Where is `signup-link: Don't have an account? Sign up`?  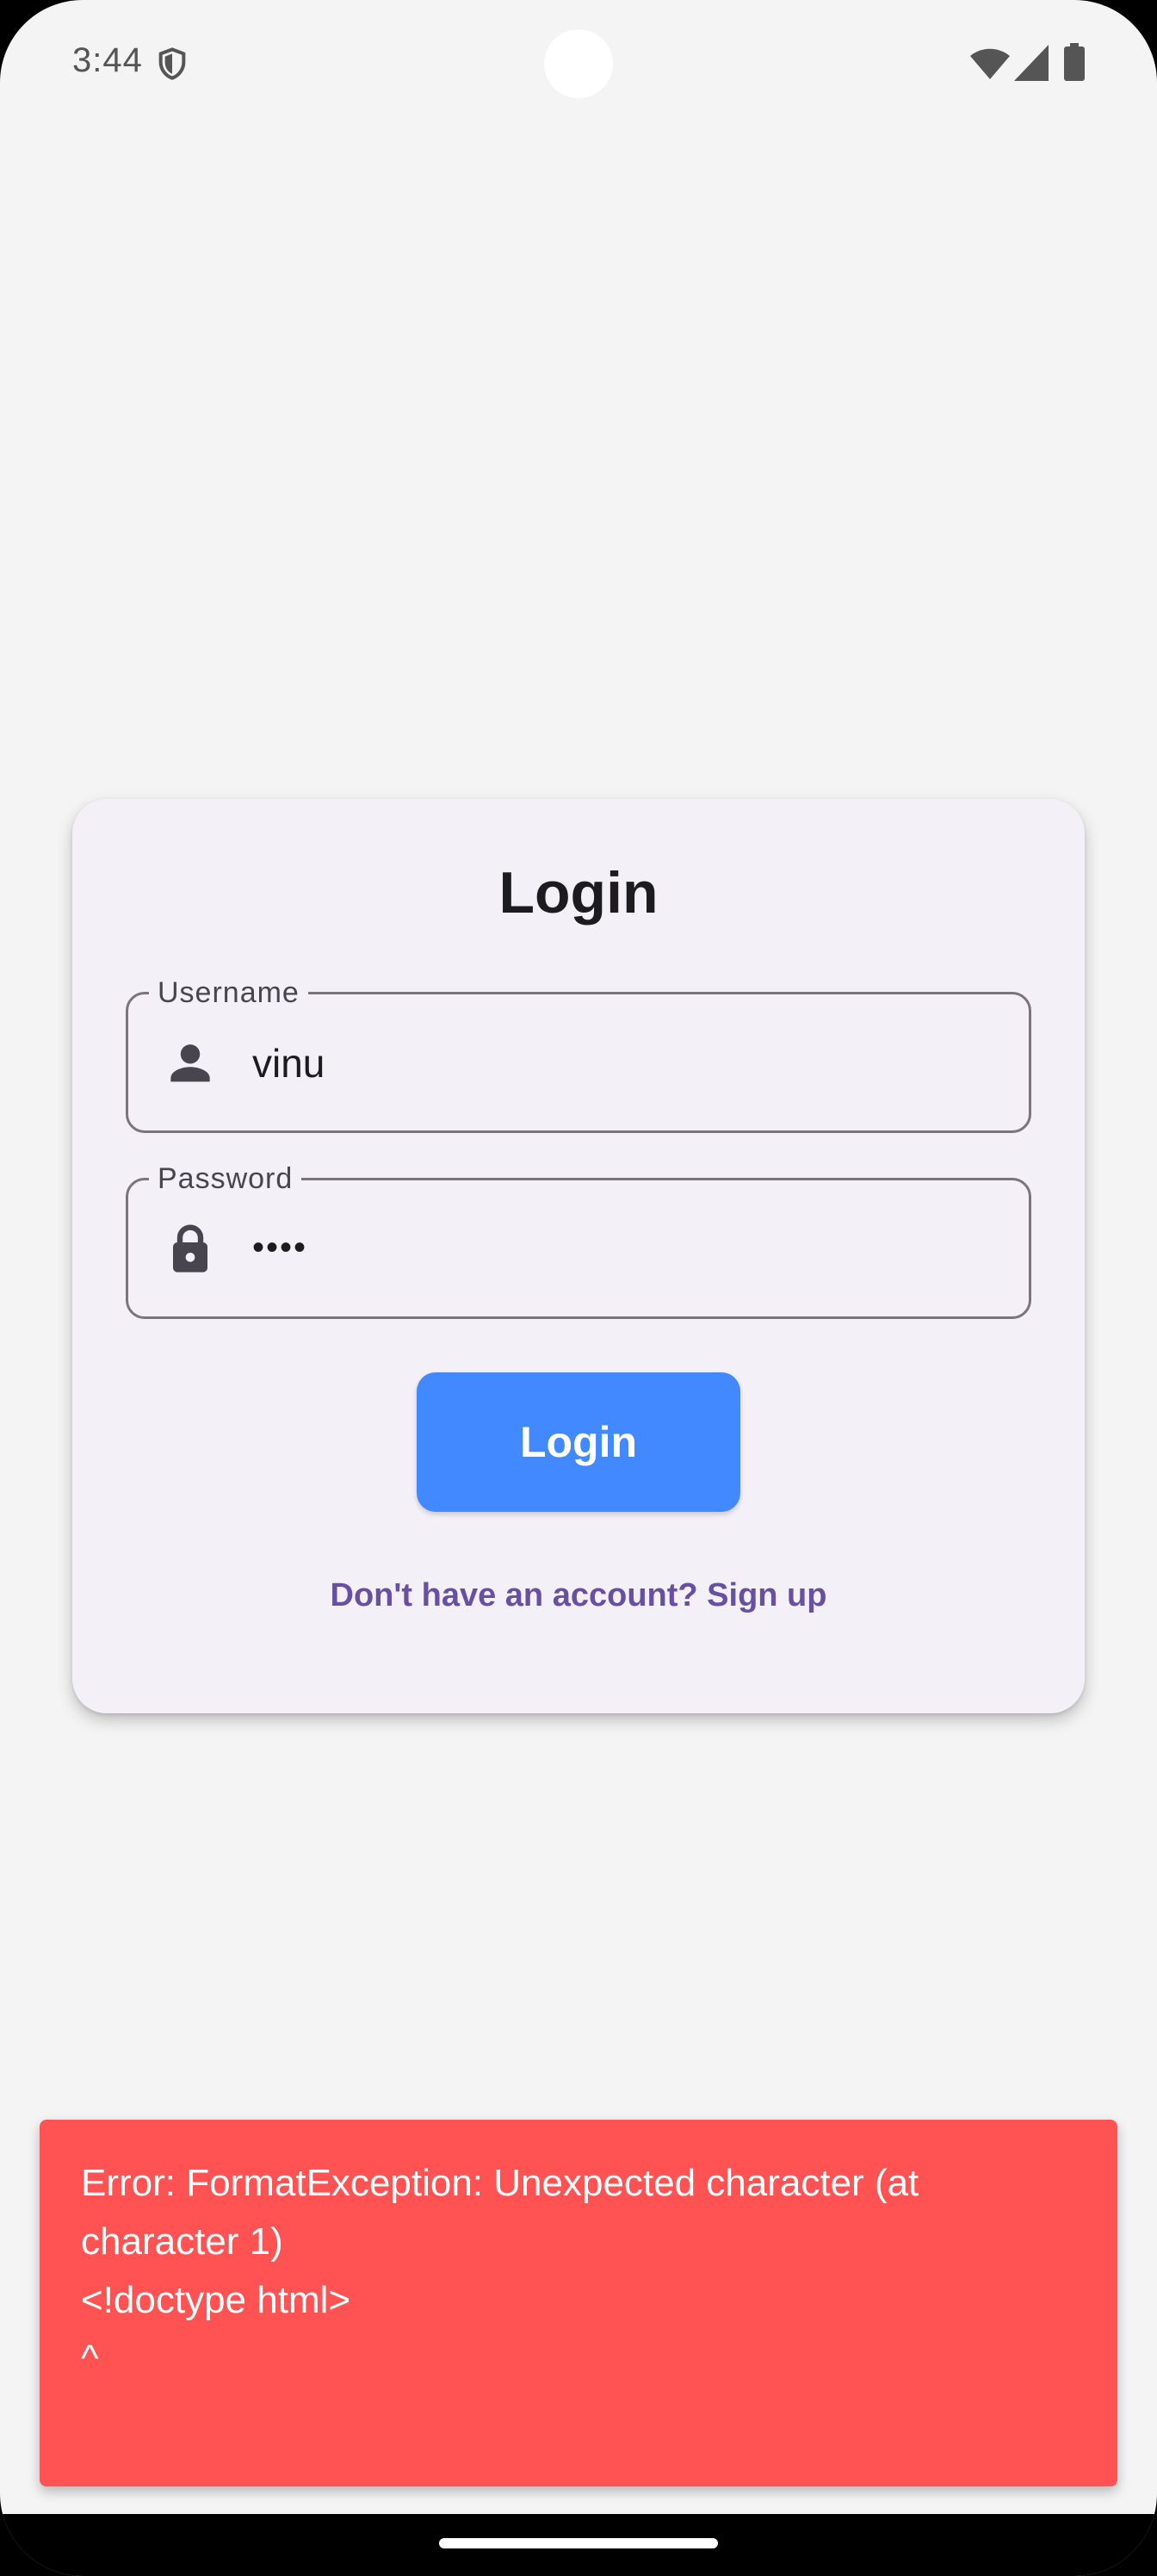
signup-link: Don't have an account? Sign up is located at coordinates (579, 1596).